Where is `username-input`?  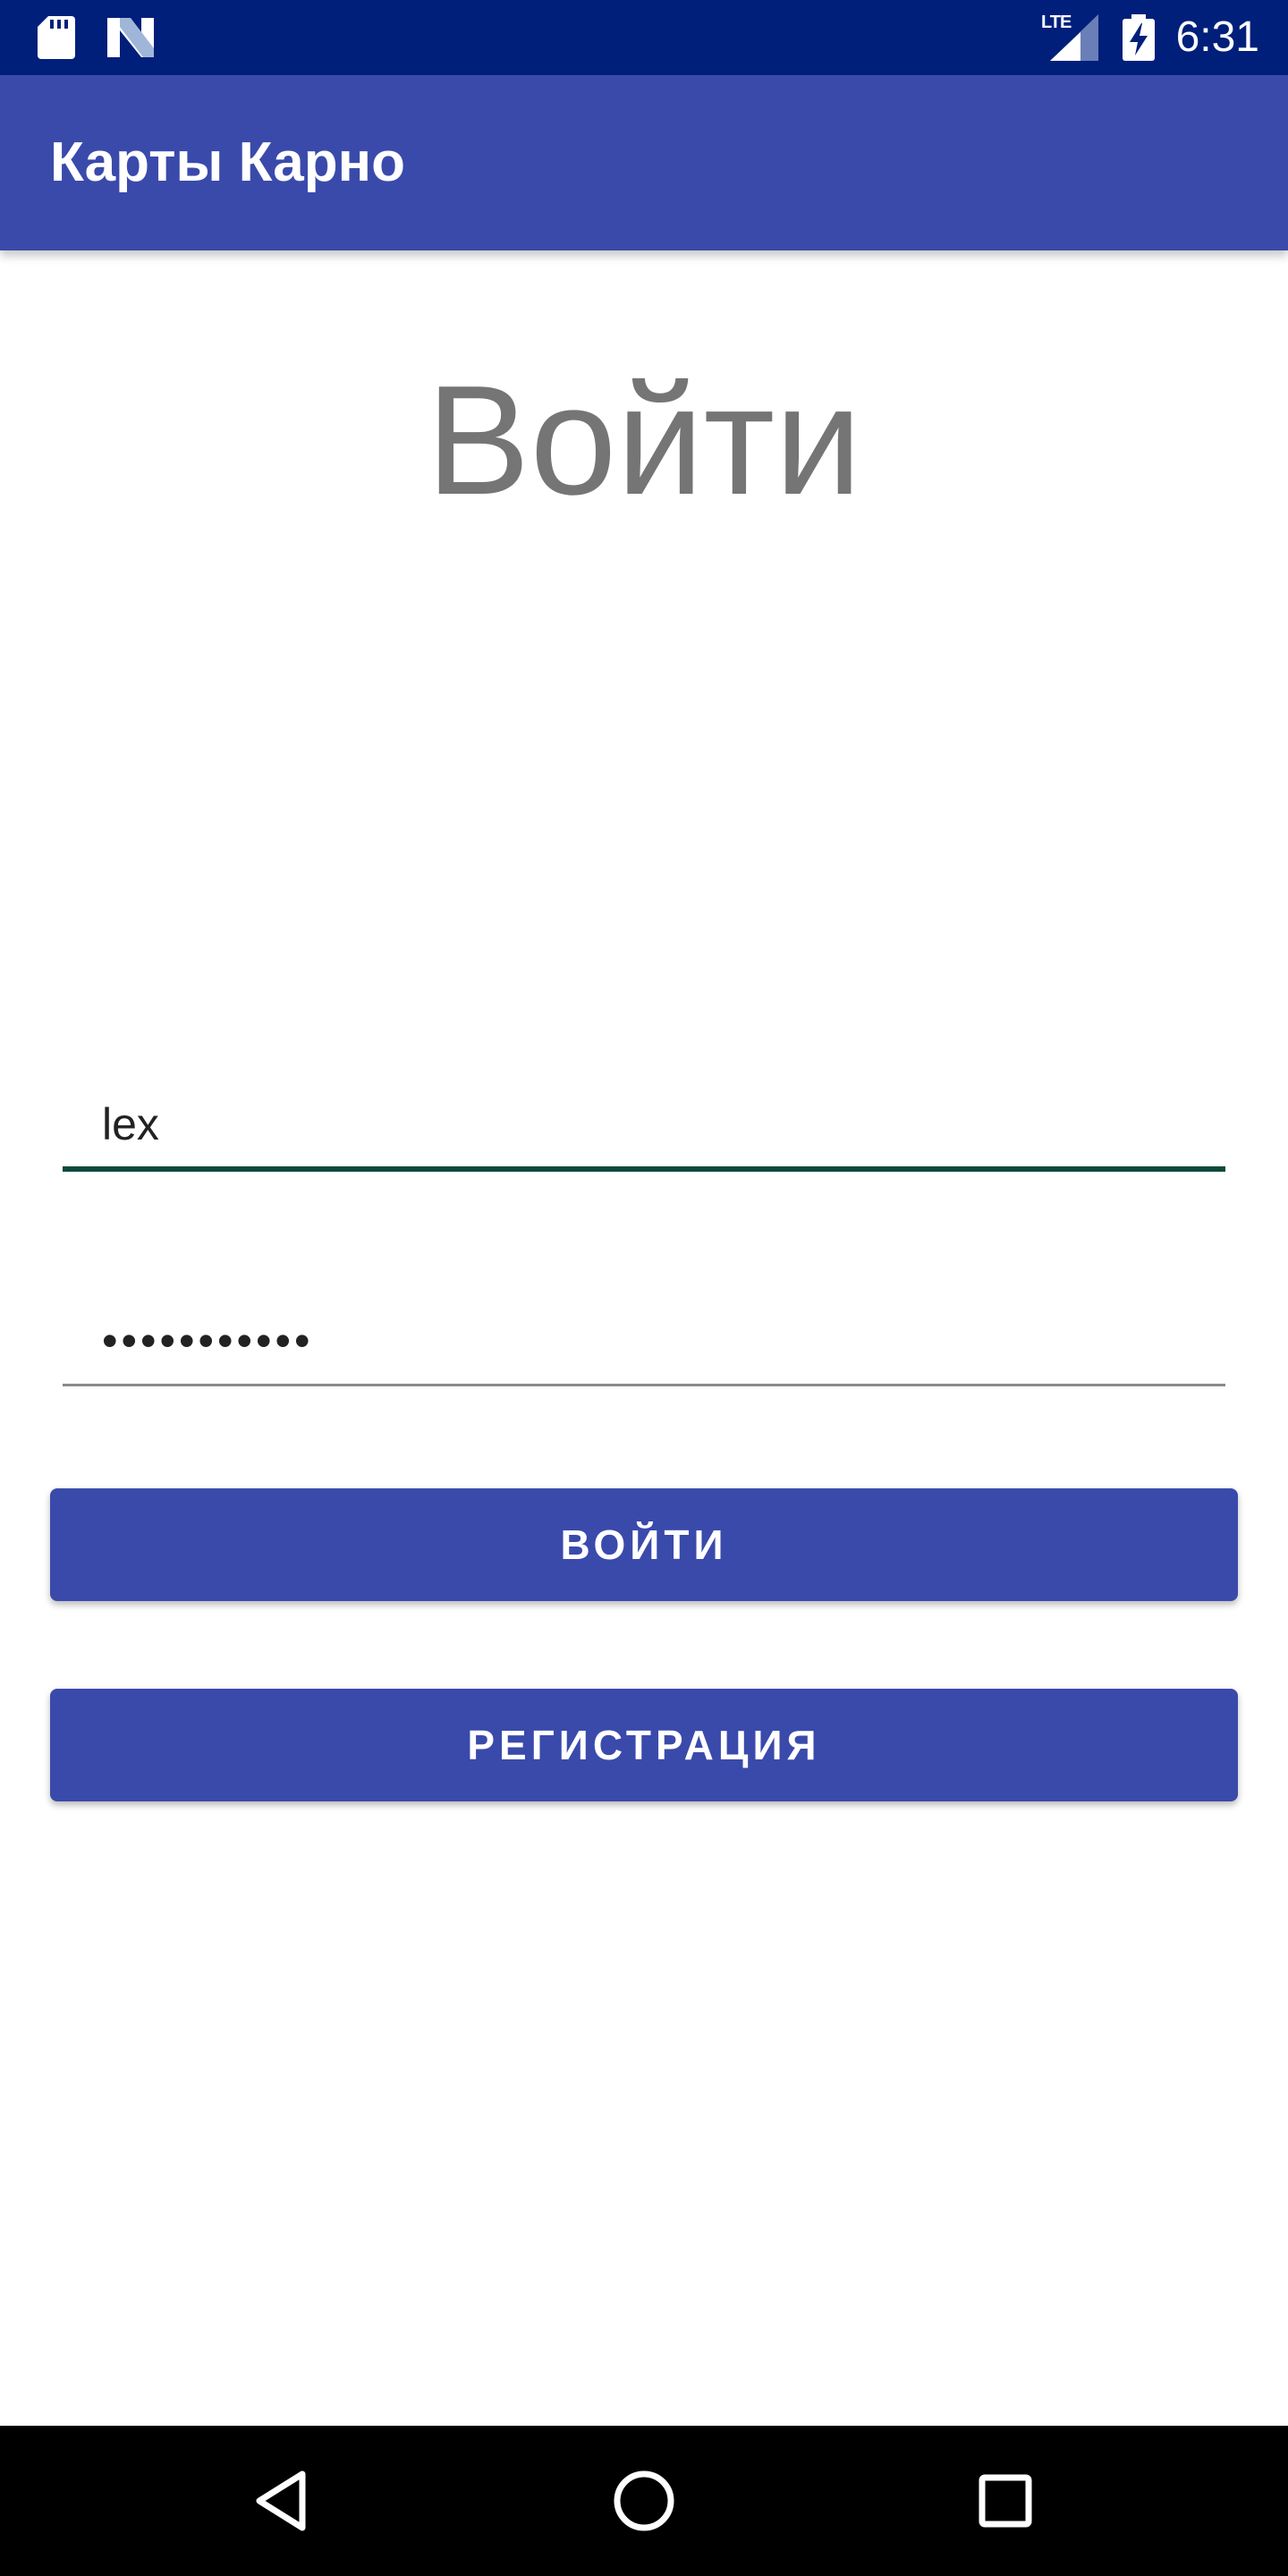 username-input is located at coordinates (644, 1127).